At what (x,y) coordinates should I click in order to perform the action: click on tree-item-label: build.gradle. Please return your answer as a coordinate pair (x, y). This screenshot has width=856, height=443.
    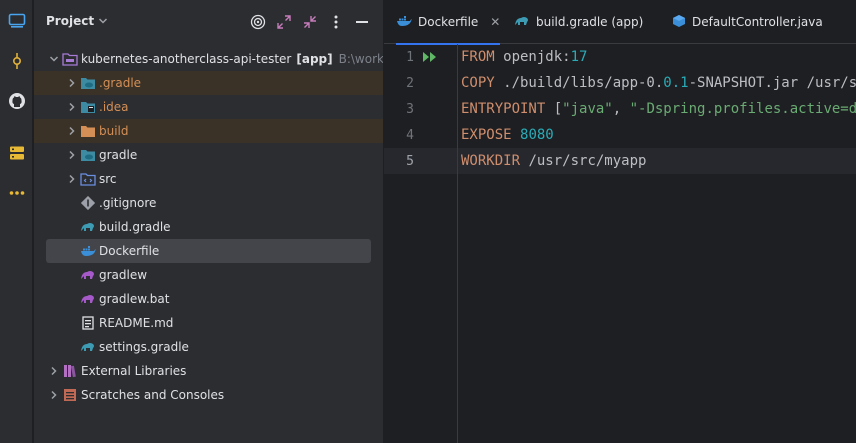
    Looking at the image, I should click on (135, 227).